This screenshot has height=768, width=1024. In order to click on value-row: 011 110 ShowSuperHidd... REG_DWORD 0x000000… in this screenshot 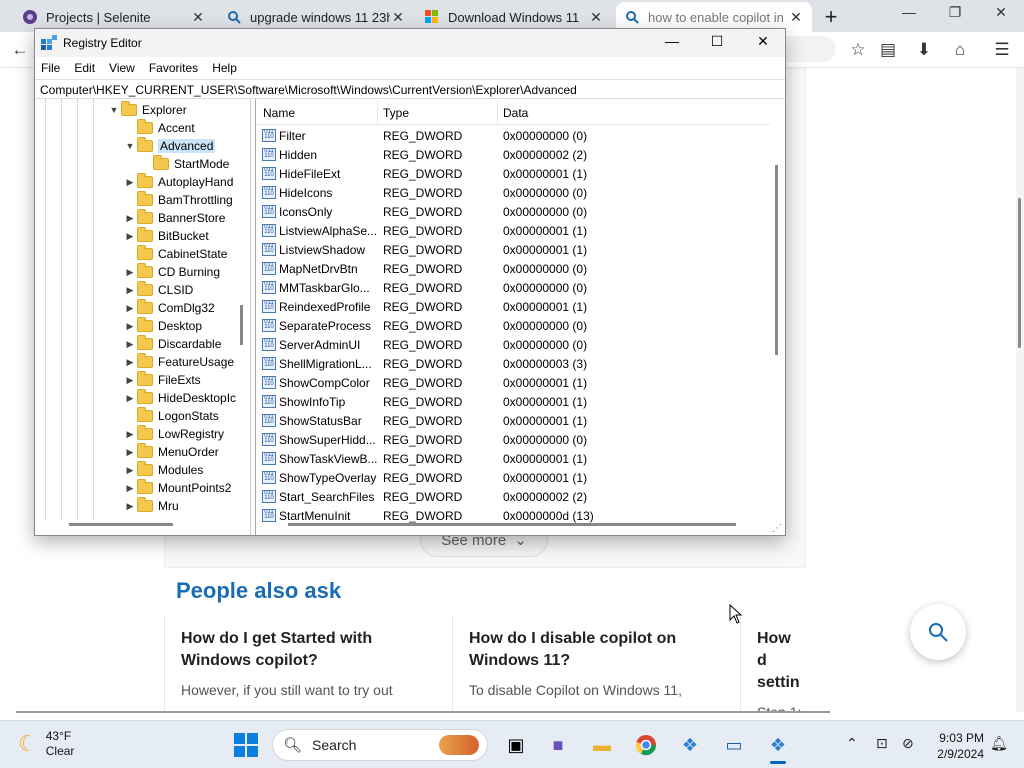, I will do `click(513, 439)`.